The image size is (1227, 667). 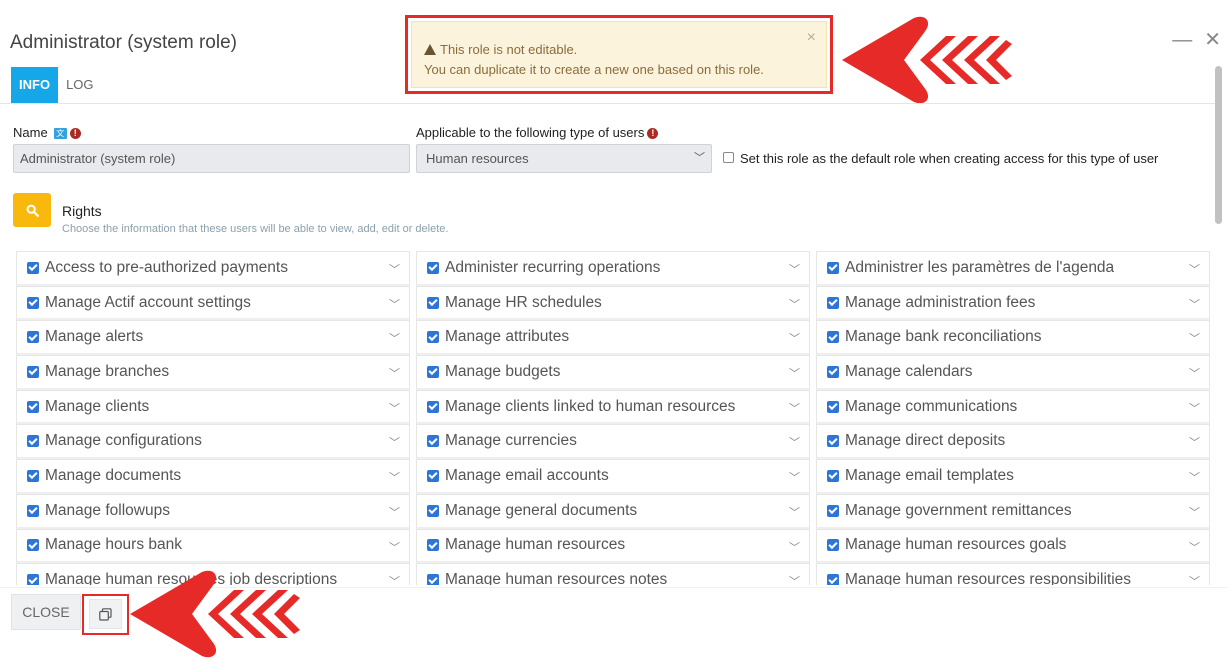 What do you see at coordinates (613, 372) in the screenshot?
I see `right-item: Manage budgets ﹀` at bounding box center [613, 372].